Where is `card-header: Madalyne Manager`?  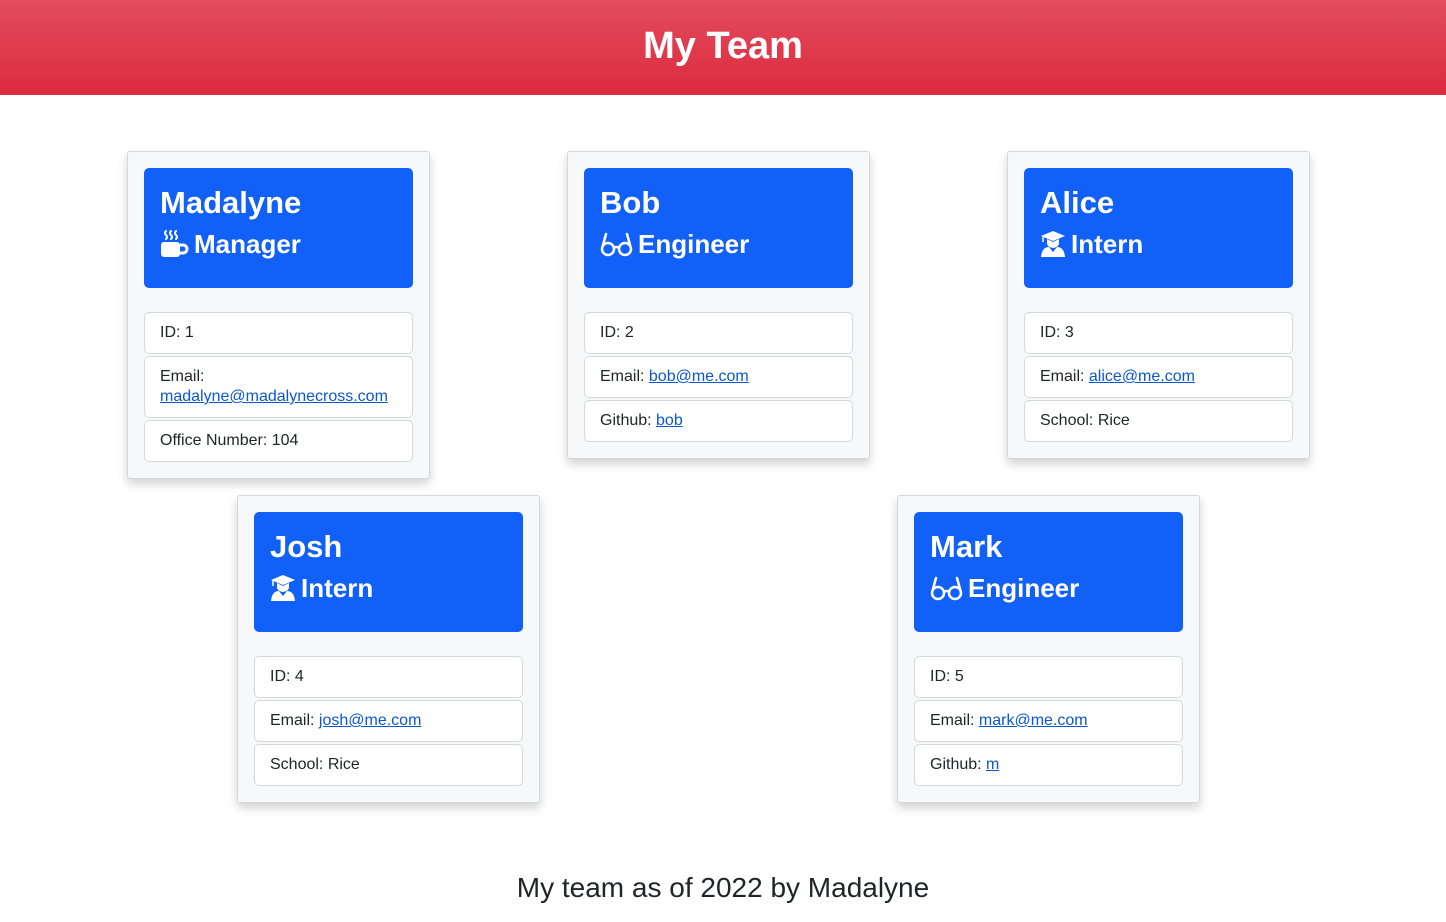
card-header: Madalyne Manager is located at coordinates (278, 228).